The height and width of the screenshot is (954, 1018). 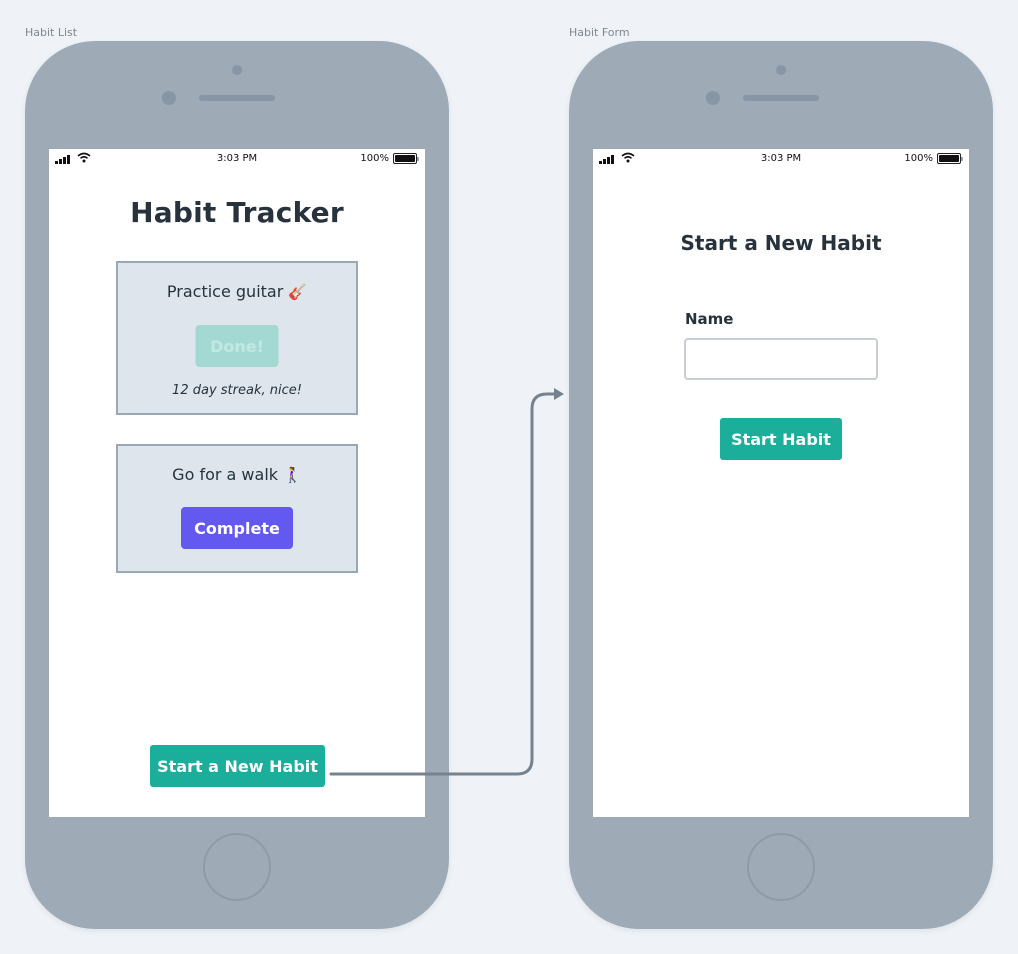 What do you see at coordinates (292, 475) in the screenshot?
I see `walking-icon: 🚶‍♀️` at bounding box center [292, 475].